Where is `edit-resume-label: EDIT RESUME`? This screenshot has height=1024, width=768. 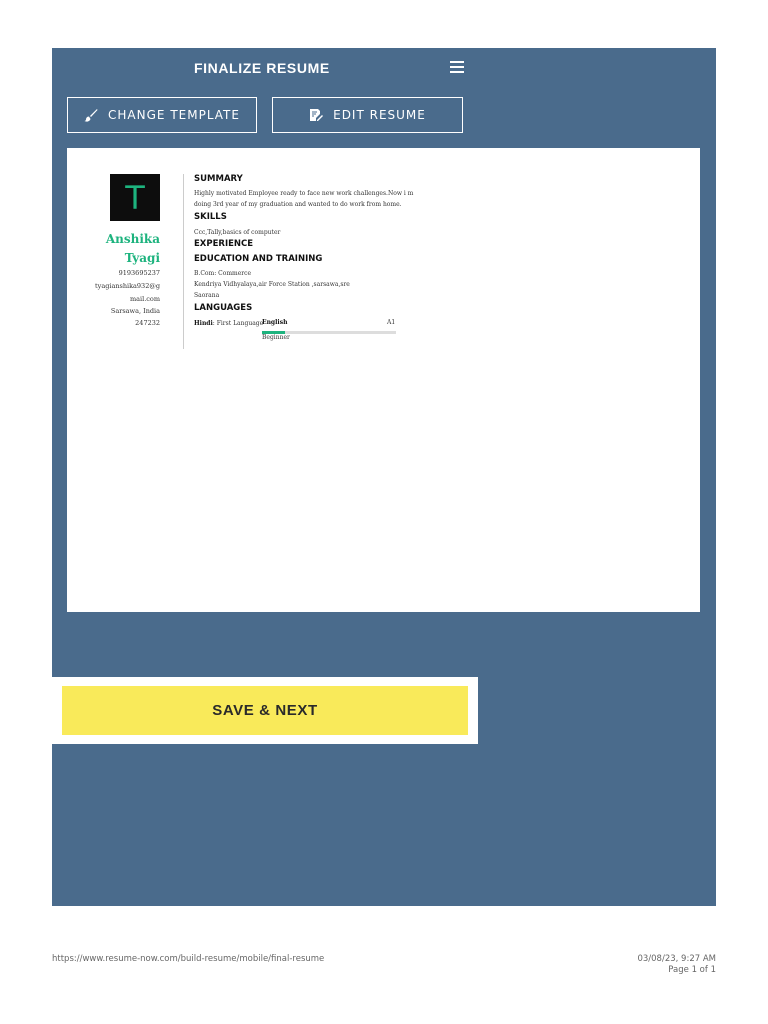
edit-resume-label: EDIT RESUME is located at coordinates (379, 115).